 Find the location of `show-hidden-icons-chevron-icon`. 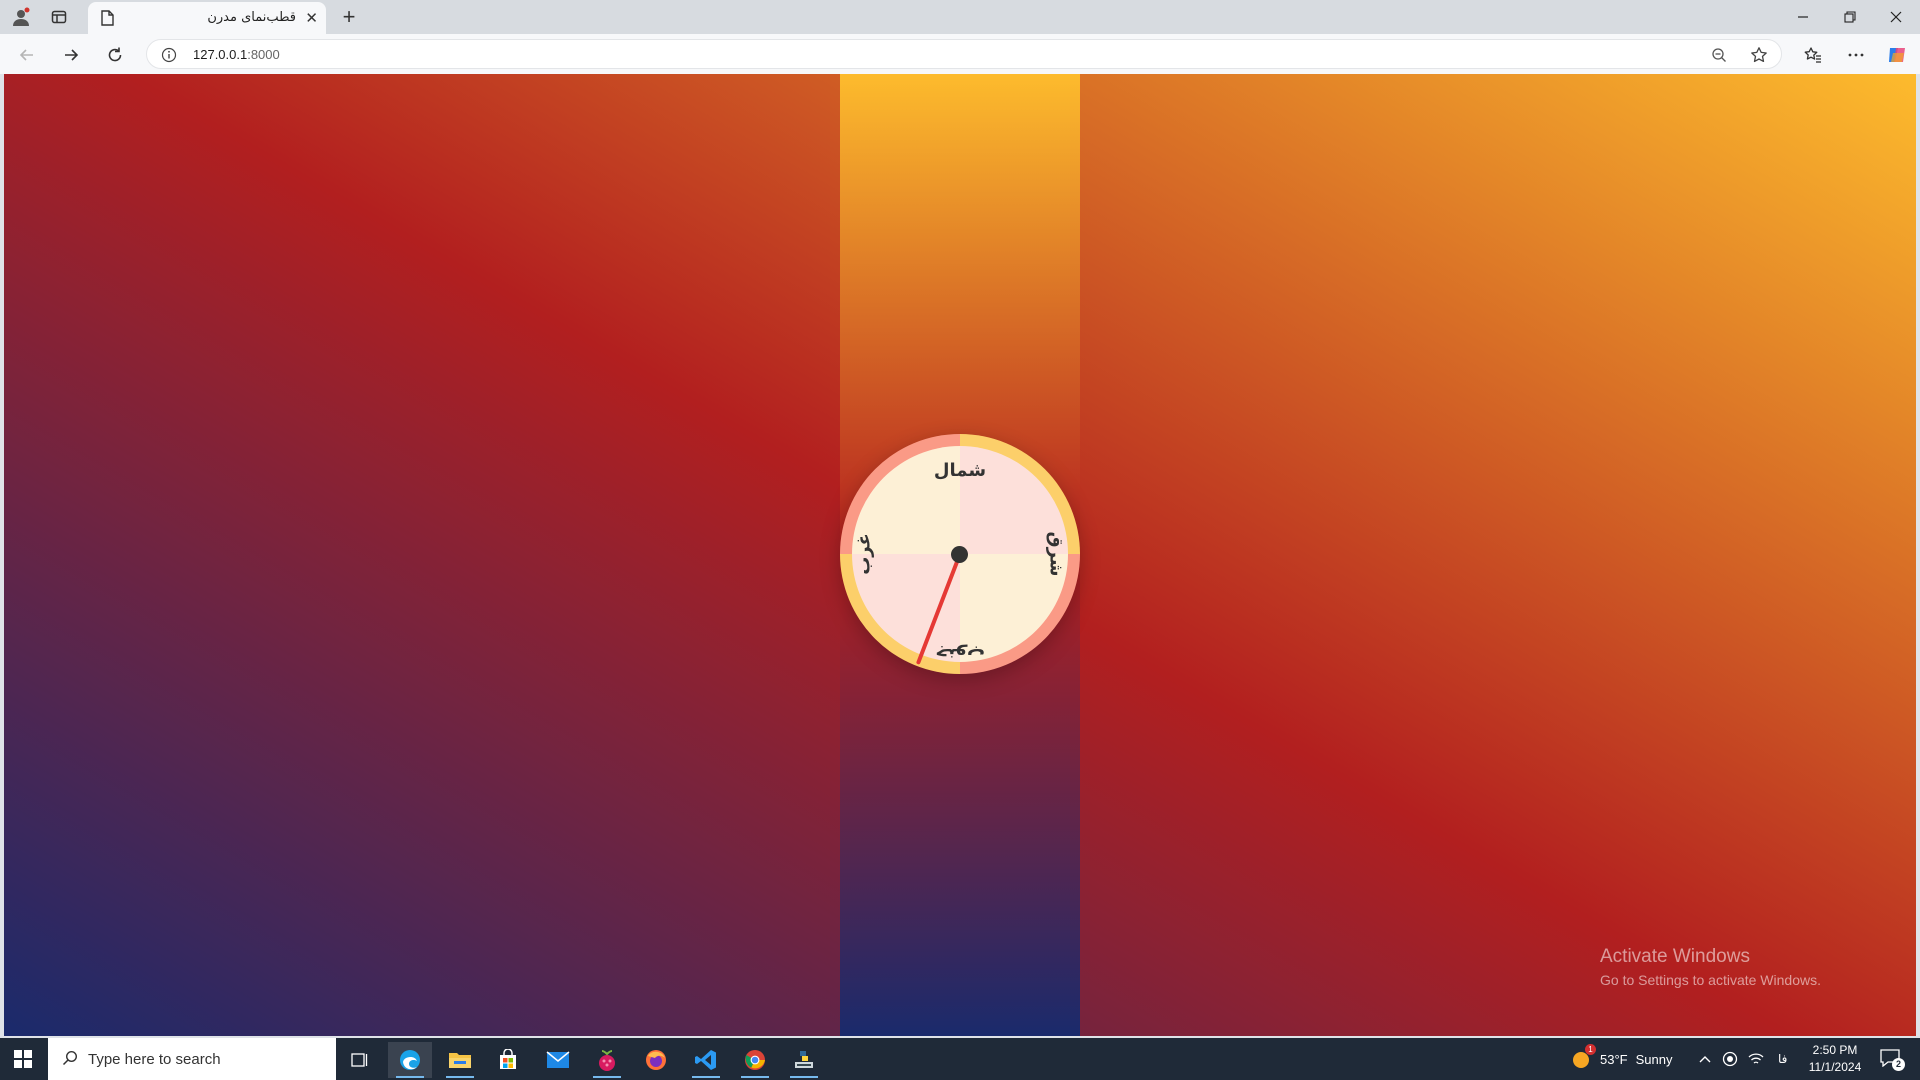

show-hidden-icons-chevron-icon is located at coordinates (1705, 1059).